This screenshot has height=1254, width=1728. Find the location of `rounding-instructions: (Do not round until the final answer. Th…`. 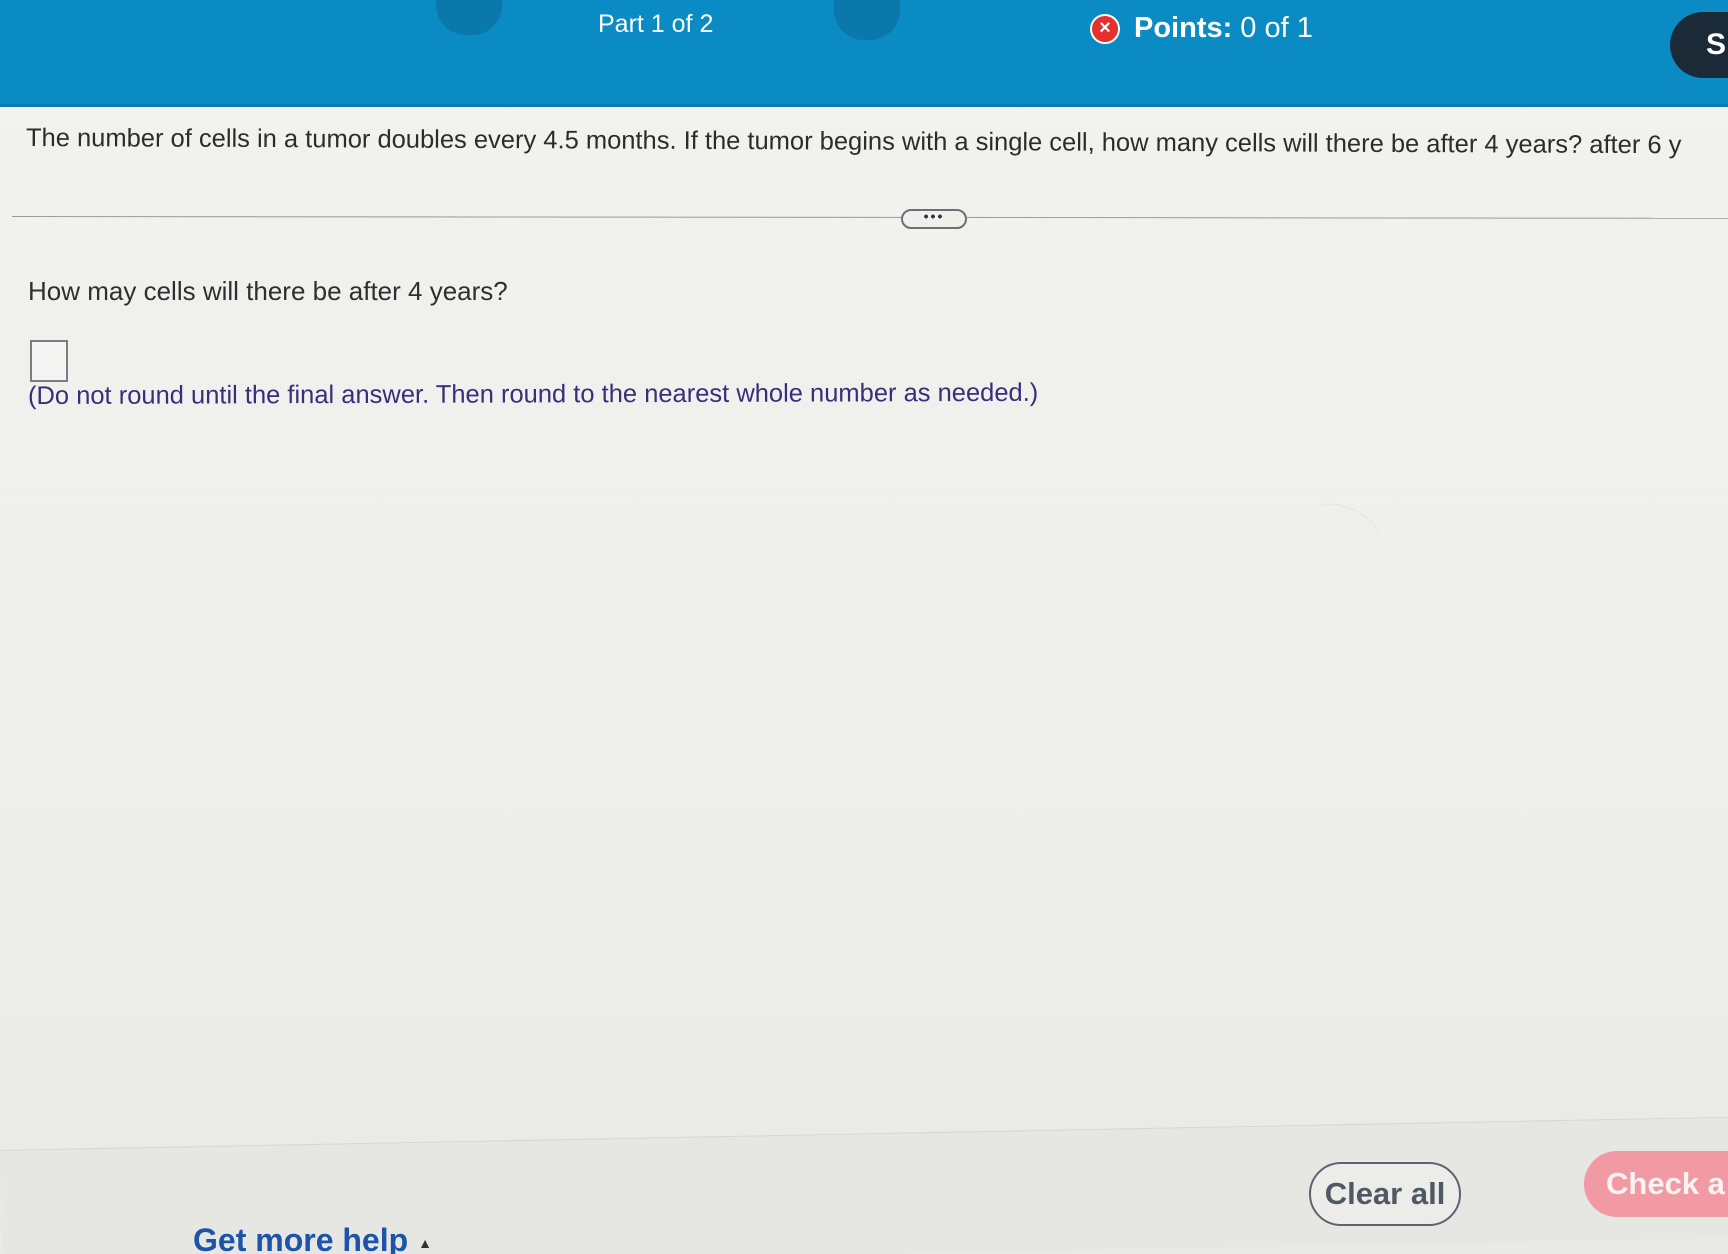

rounding-instructions: (Do not round until the final answer. Th… is located at coordinates (533, 394).